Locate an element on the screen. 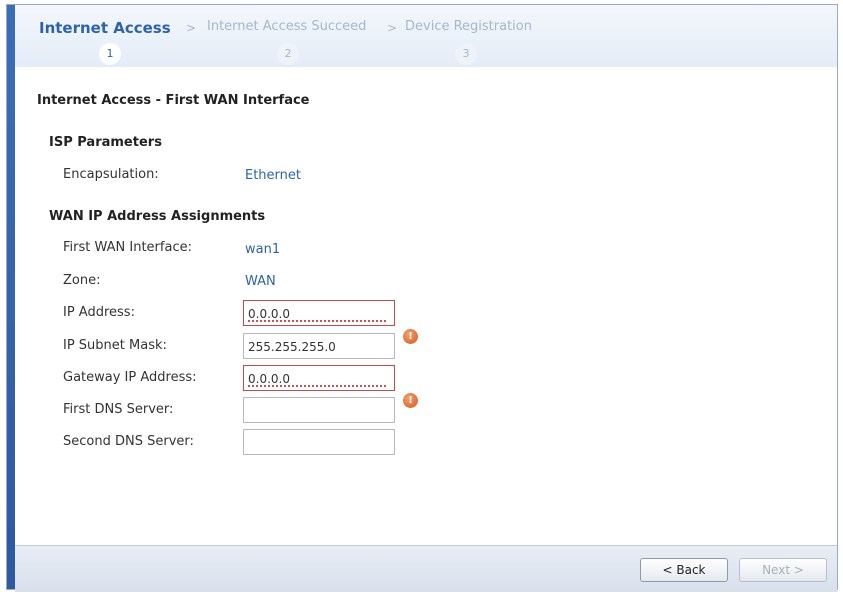  next-button: Next > is located at coordinates (783, 570).